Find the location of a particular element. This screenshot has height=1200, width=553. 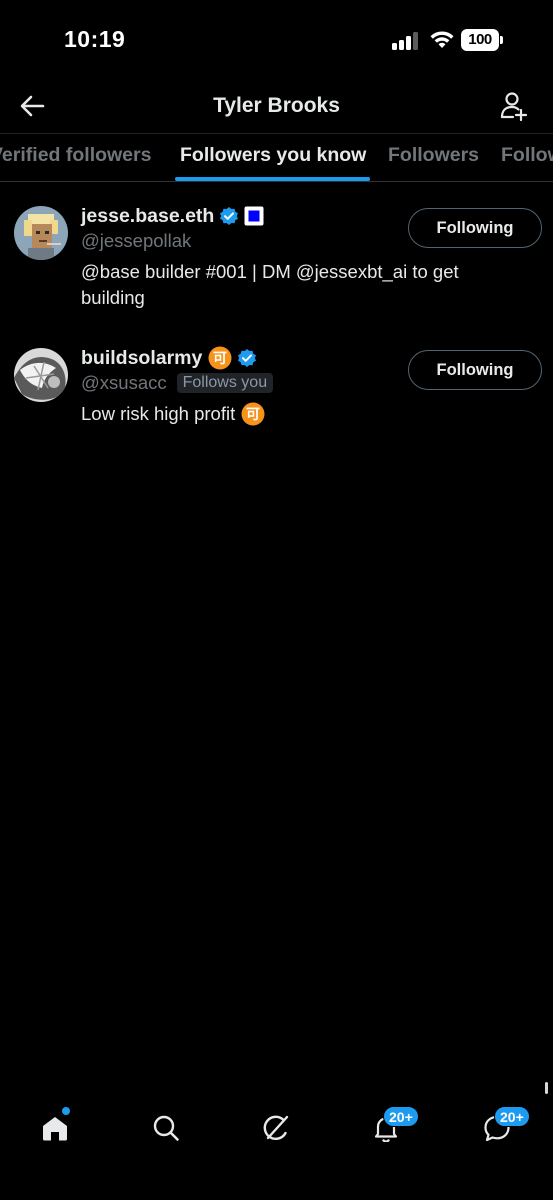

grok-icon is located at coordinates (276, 1127).